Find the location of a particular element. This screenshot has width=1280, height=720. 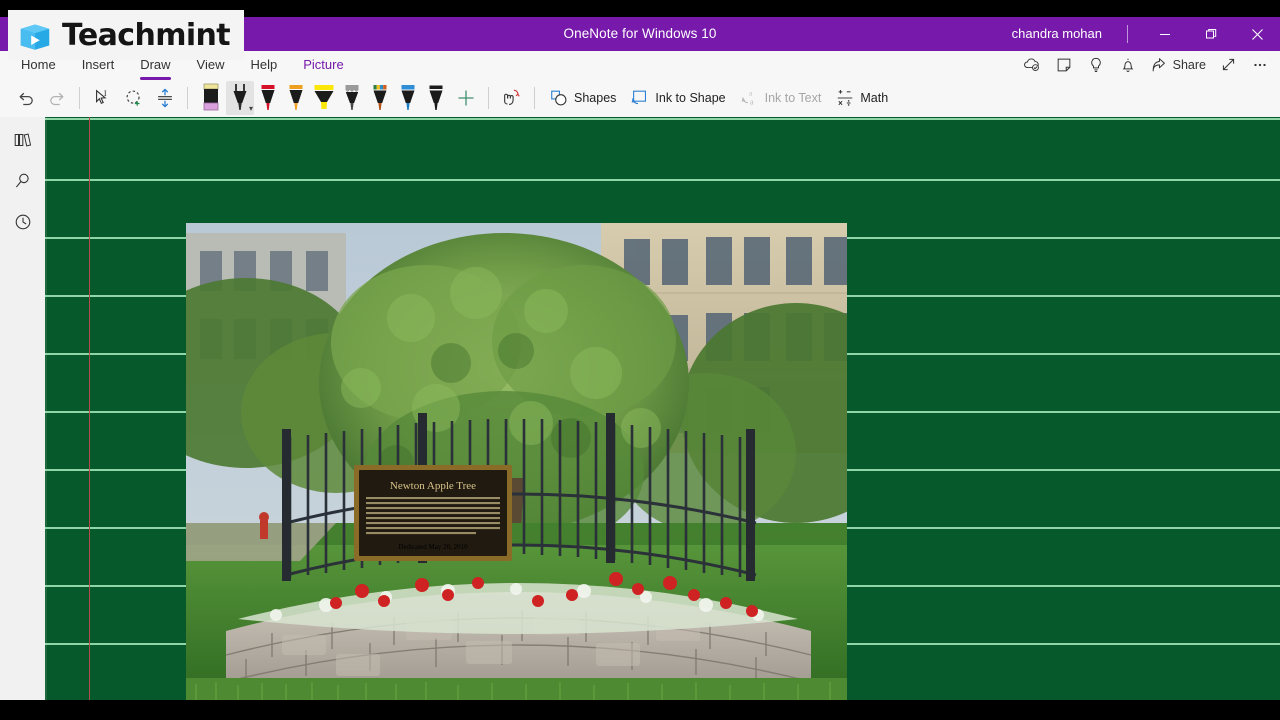

pen-red is located at coordinates (268, 98).